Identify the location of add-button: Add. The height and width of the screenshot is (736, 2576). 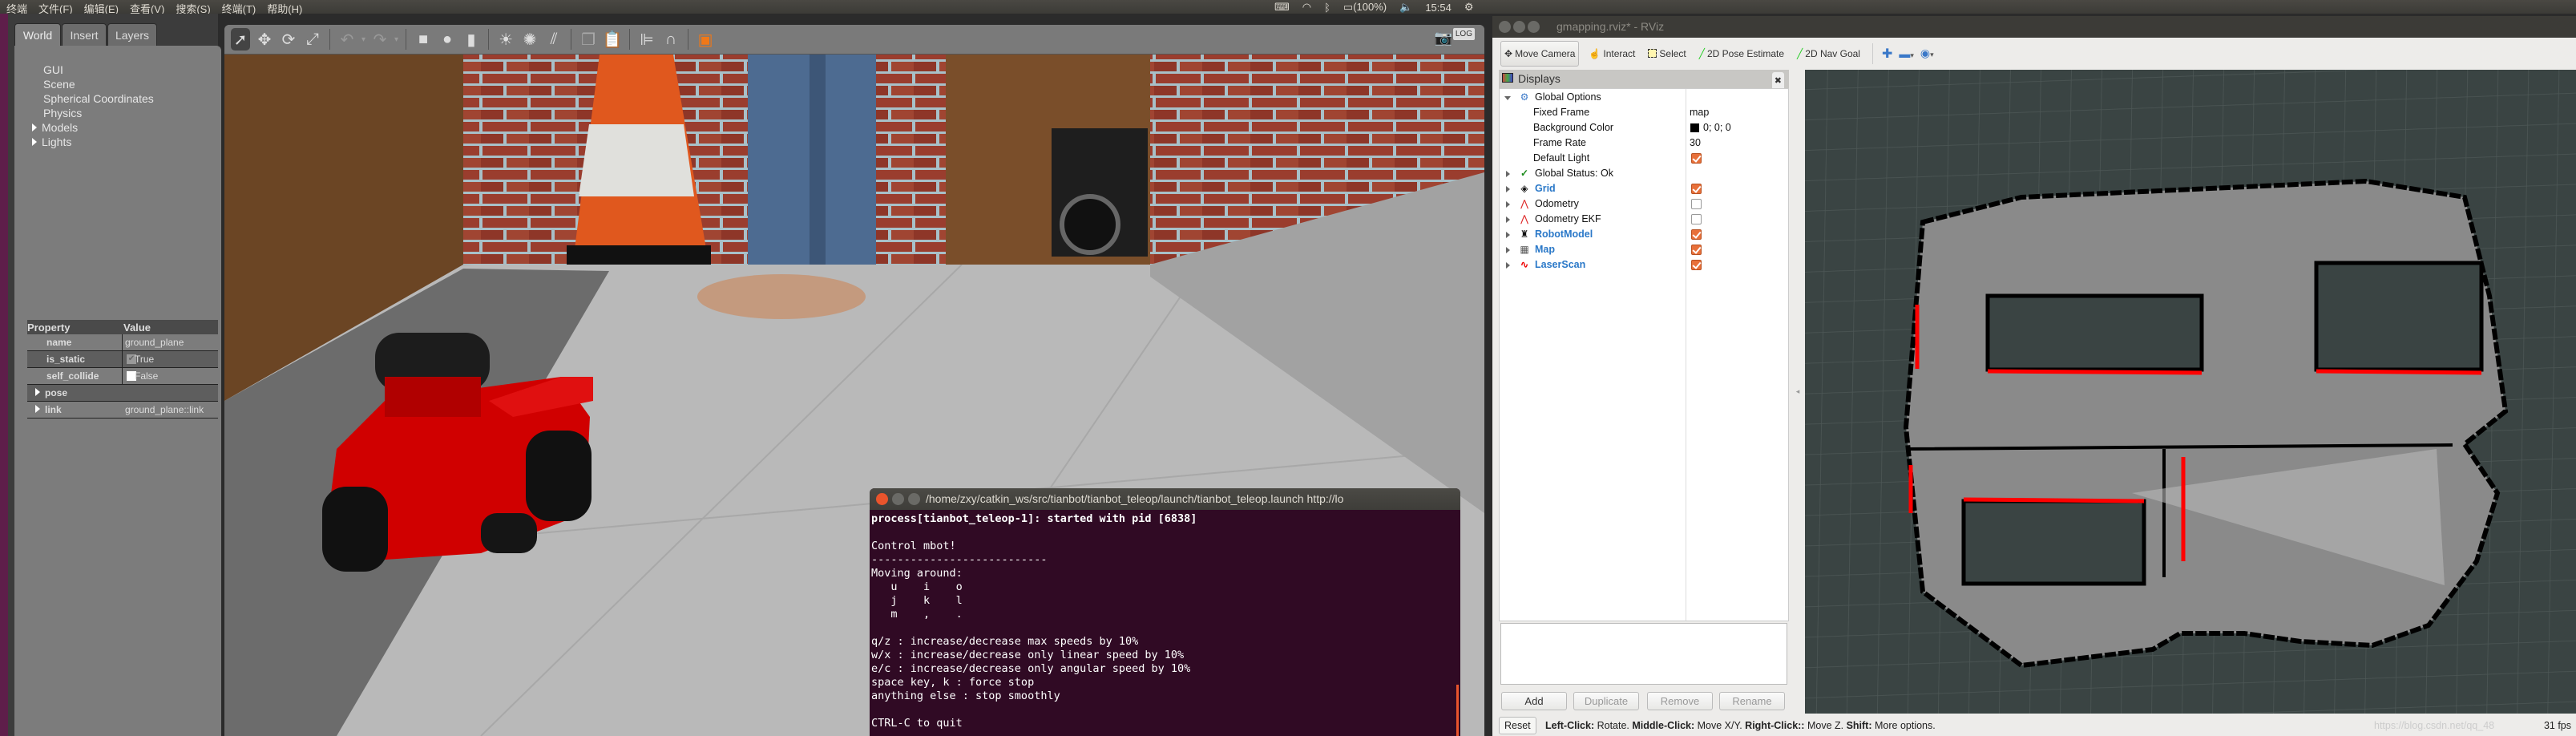
(1534, 701).